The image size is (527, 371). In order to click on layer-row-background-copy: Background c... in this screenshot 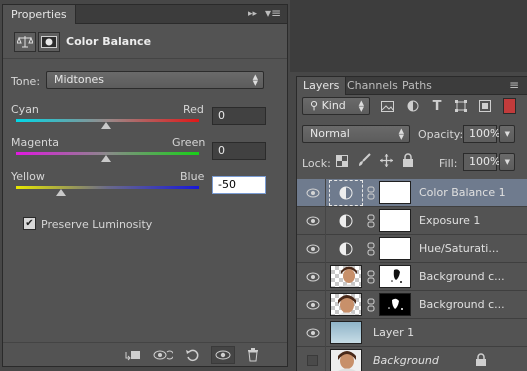, I will do `click(412, 305)`.